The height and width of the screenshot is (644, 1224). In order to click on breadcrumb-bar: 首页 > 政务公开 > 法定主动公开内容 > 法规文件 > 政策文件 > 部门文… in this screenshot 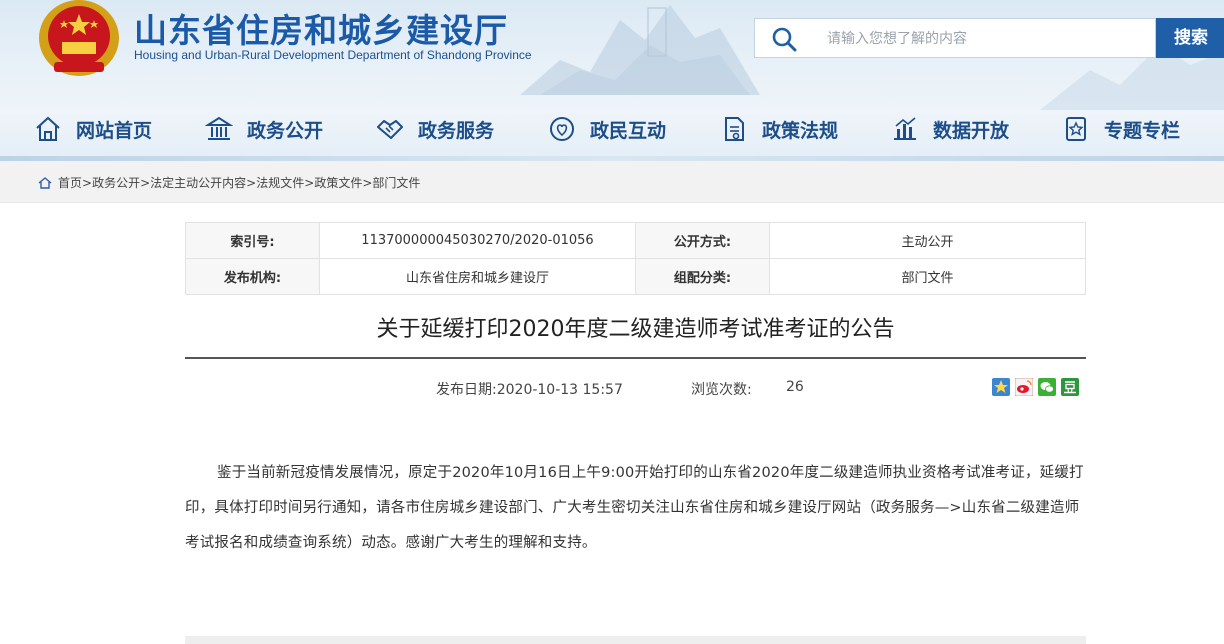, I will do `click(612, 182)`.